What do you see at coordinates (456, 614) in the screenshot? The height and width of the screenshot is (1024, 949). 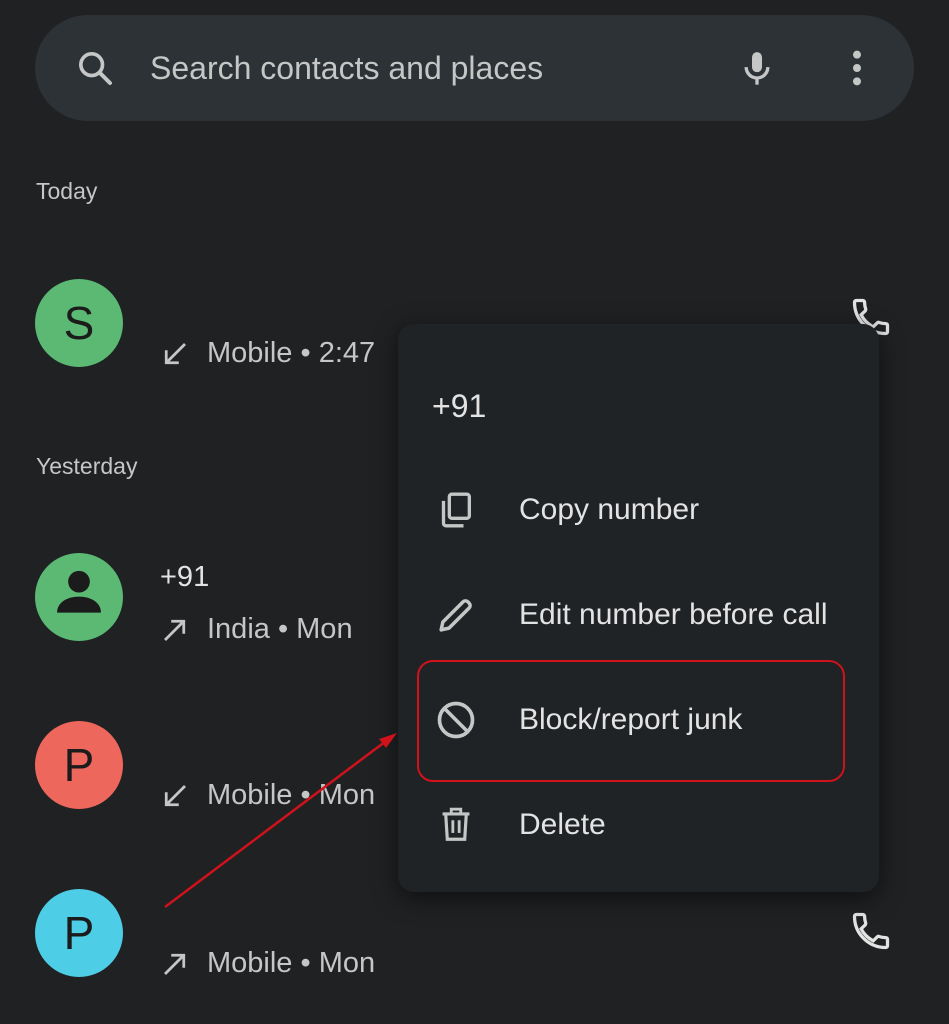 I see `pencil-icon` at bounding box center [456, 614].